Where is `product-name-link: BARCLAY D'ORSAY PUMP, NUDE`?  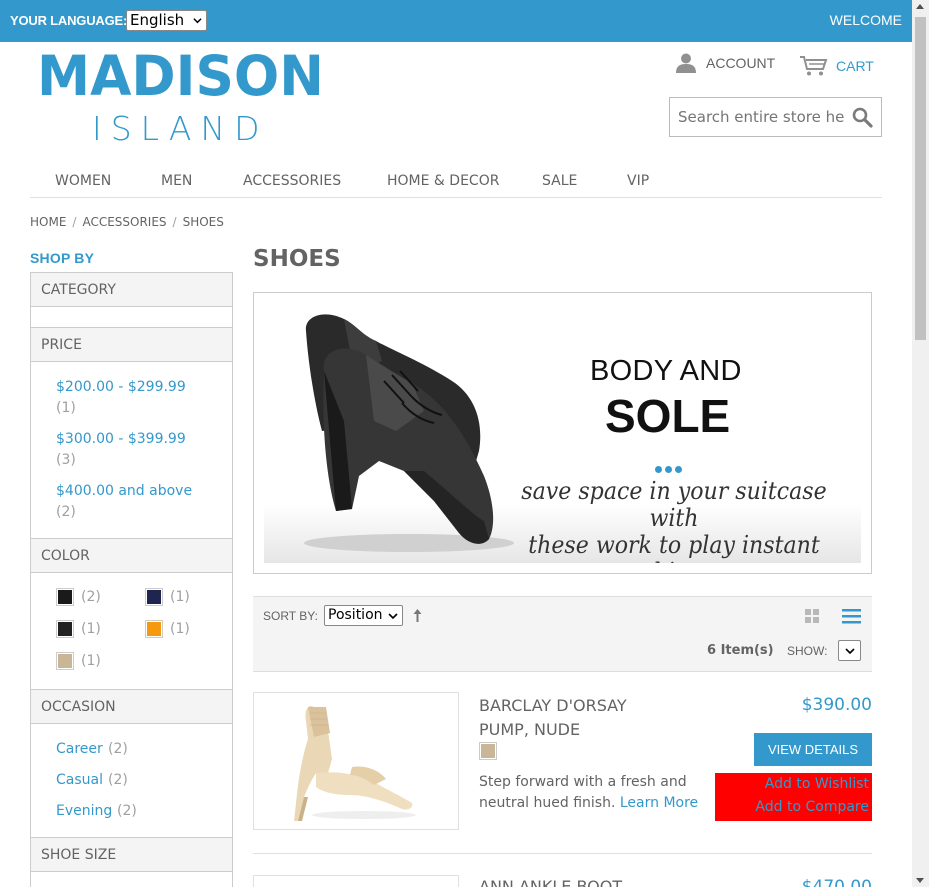 product-name-link: BARCLAY D'ORSAY PUMP, NUDE is located at coordinates (574, 718).